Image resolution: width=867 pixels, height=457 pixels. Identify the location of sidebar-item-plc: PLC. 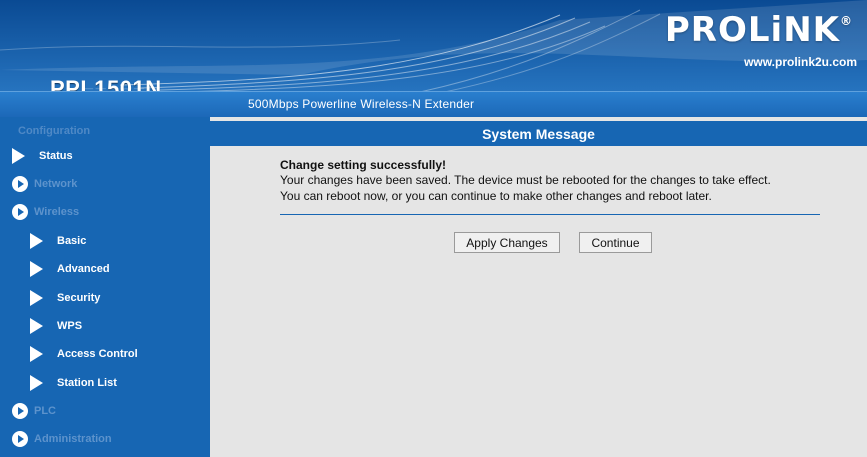
(34, 411).